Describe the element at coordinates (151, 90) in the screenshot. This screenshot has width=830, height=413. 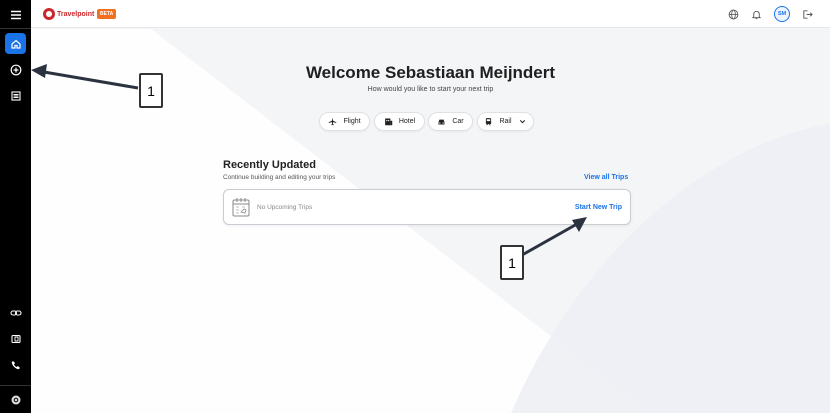
I see `annotation-callout-1: 1` at that location.